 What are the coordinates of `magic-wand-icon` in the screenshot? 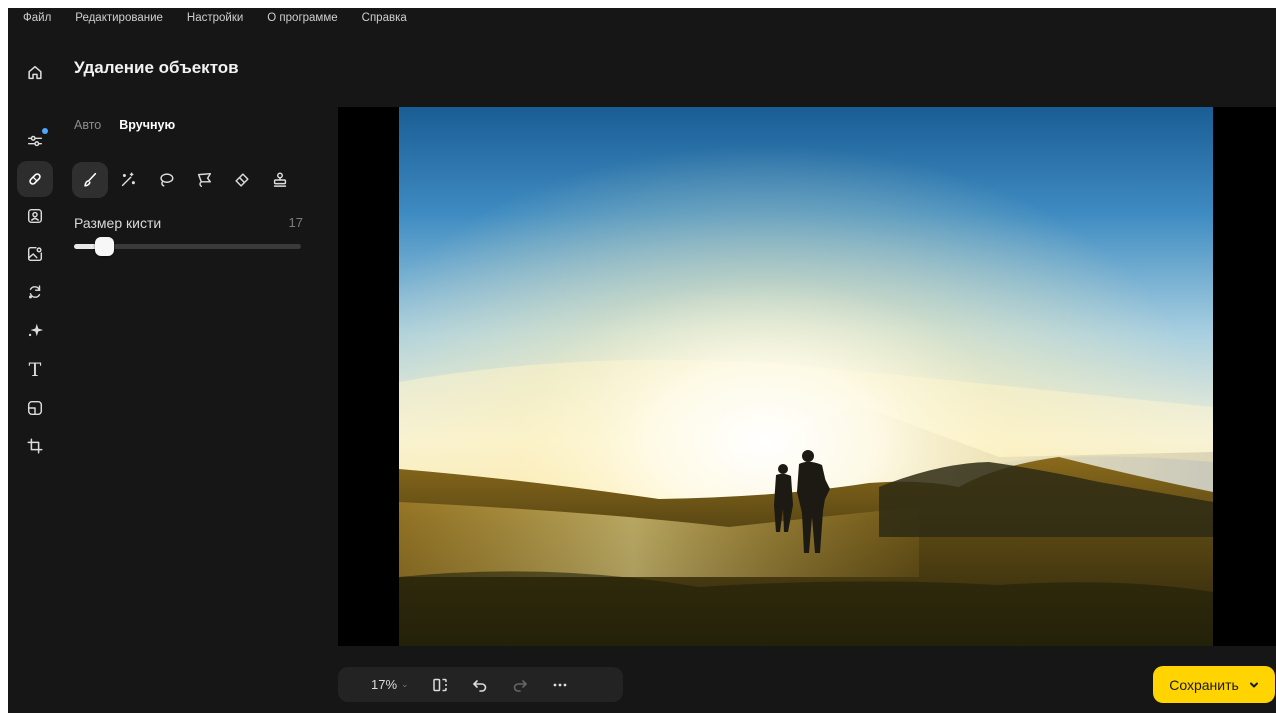 It's located at (128, 180).